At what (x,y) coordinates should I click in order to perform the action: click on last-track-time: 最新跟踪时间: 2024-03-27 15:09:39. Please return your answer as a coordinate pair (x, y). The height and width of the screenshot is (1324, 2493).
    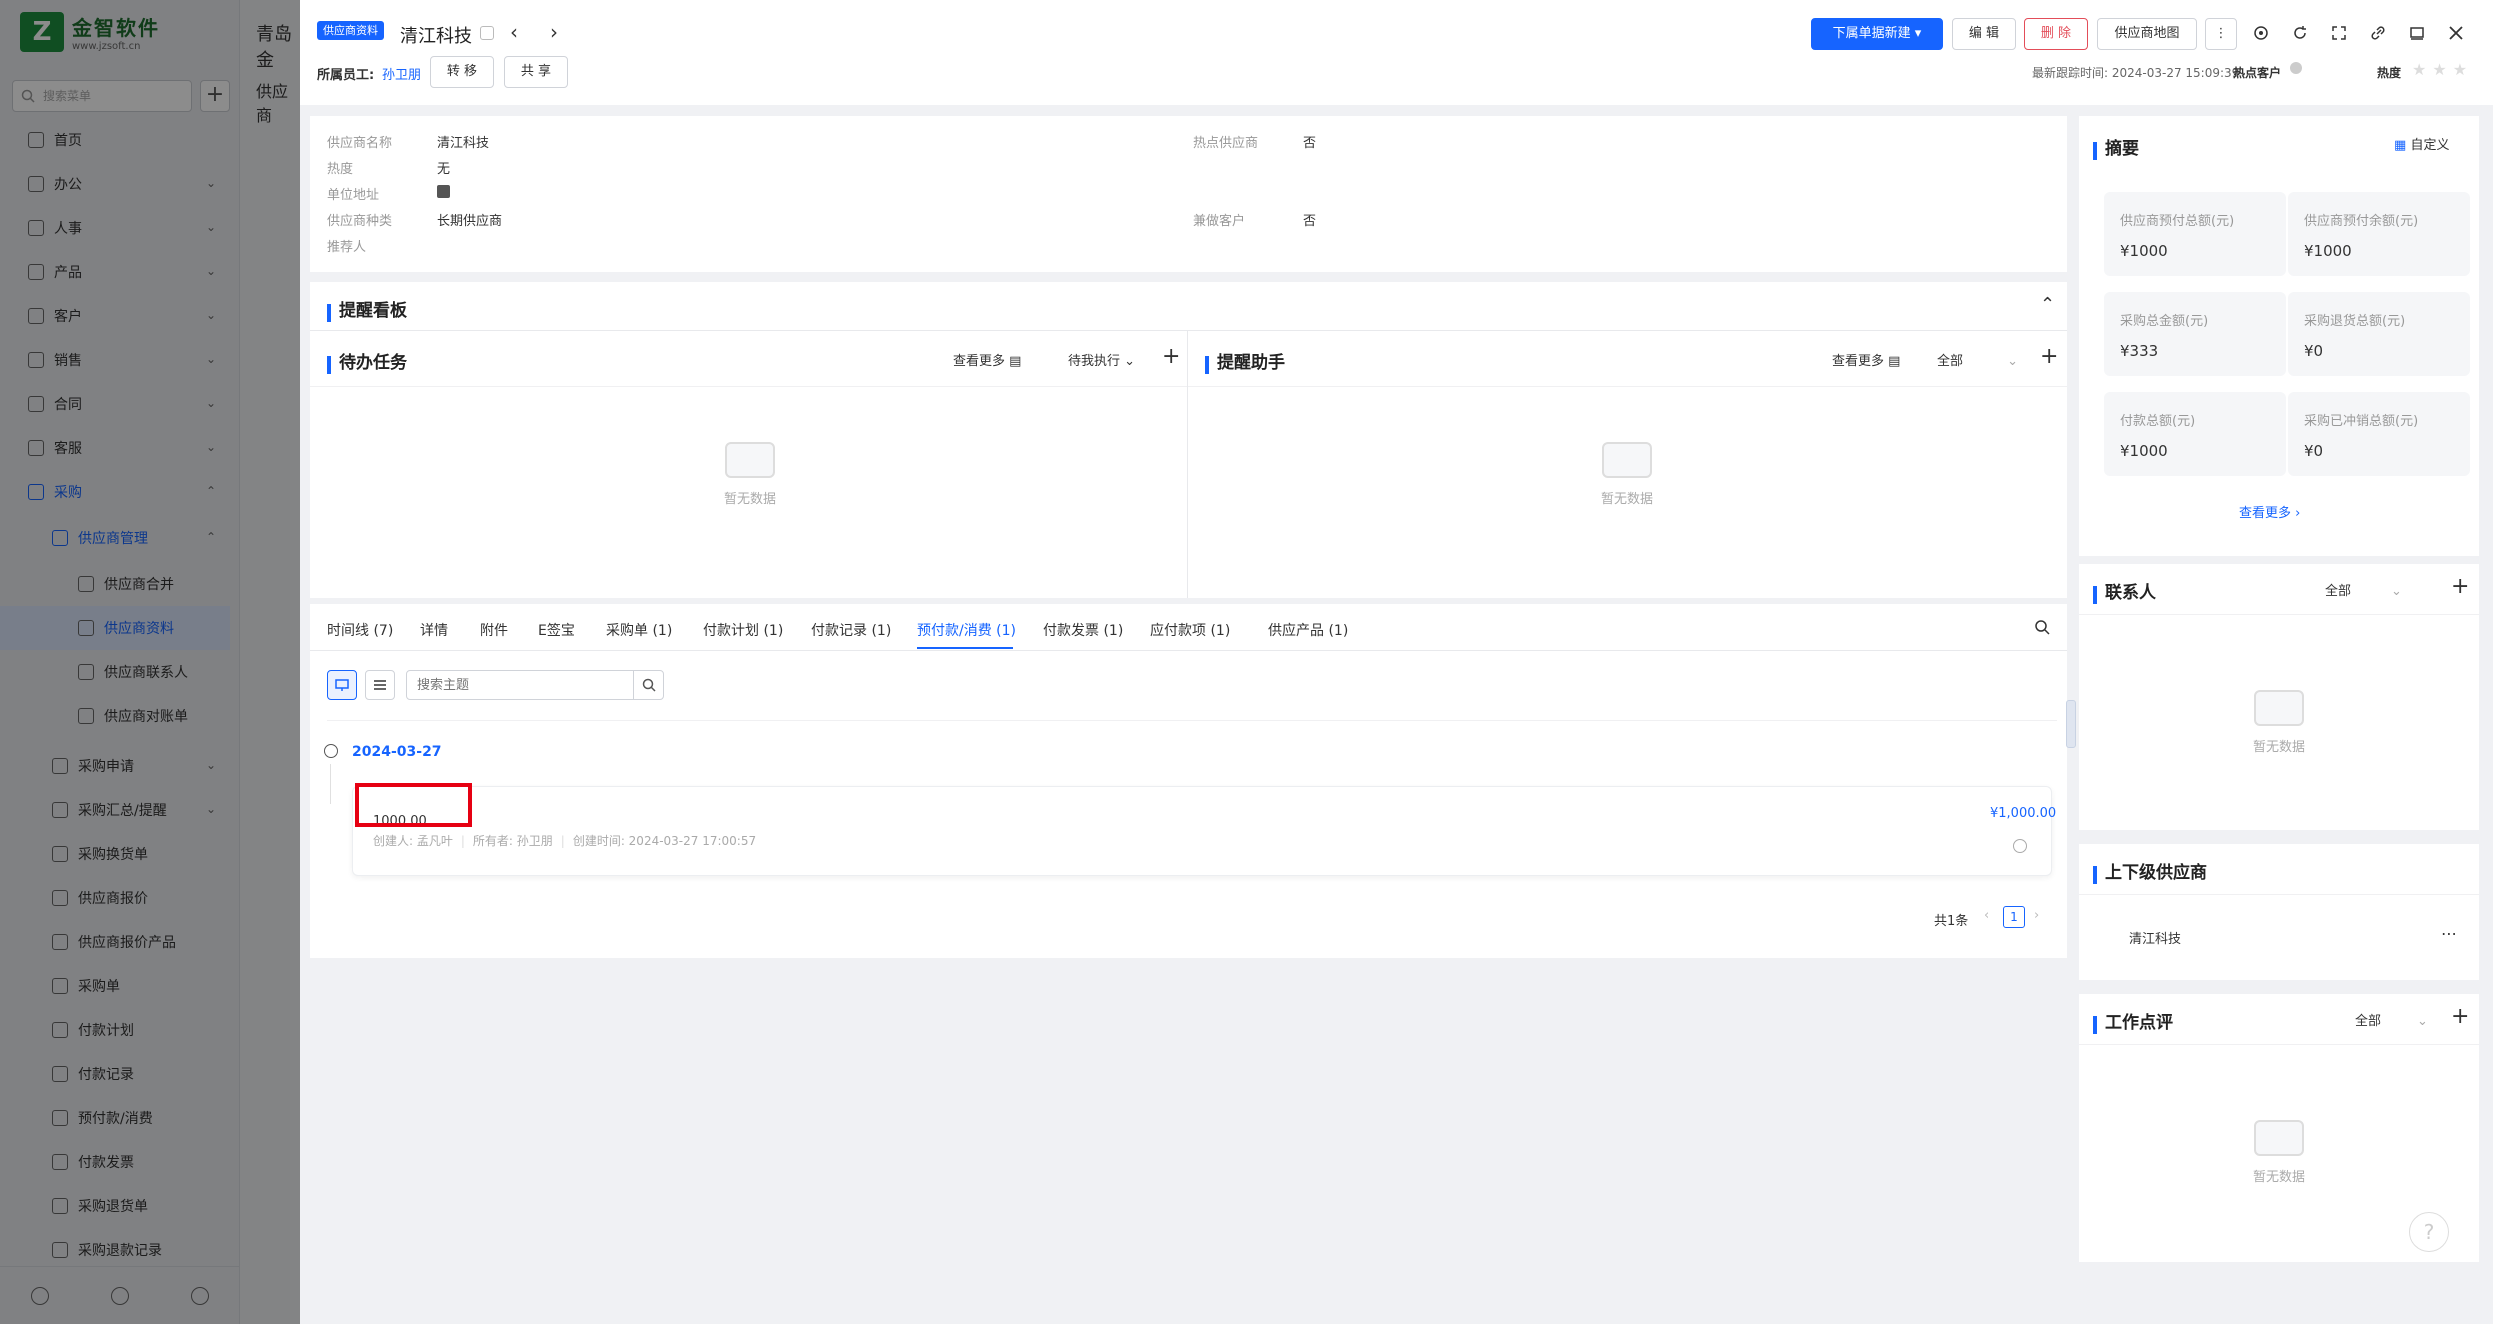
    Looking at the image, I should click on (2136, 73).